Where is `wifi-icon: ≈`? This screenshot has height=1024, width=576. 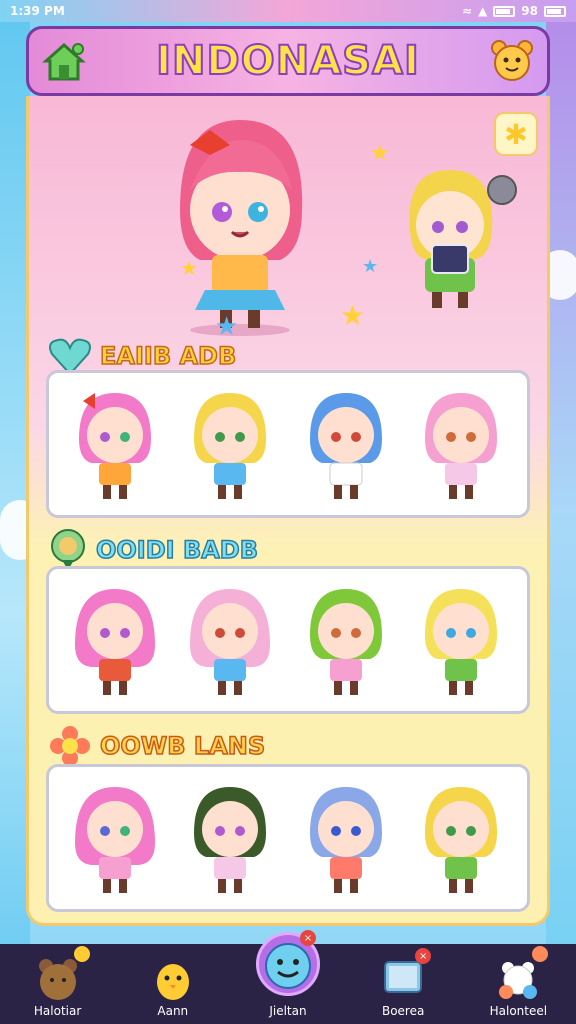
wifi-icon: ≈ is located at coordinates (467, 11).